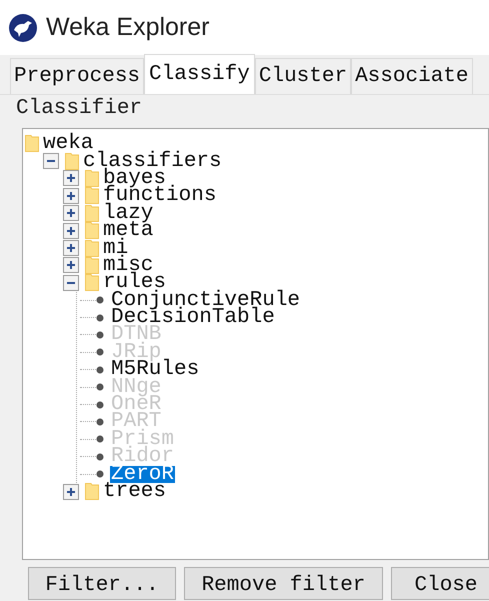 This screenshot has height=601, width=489. I want to click on tree-item: M5Rules, so click(155, 369).